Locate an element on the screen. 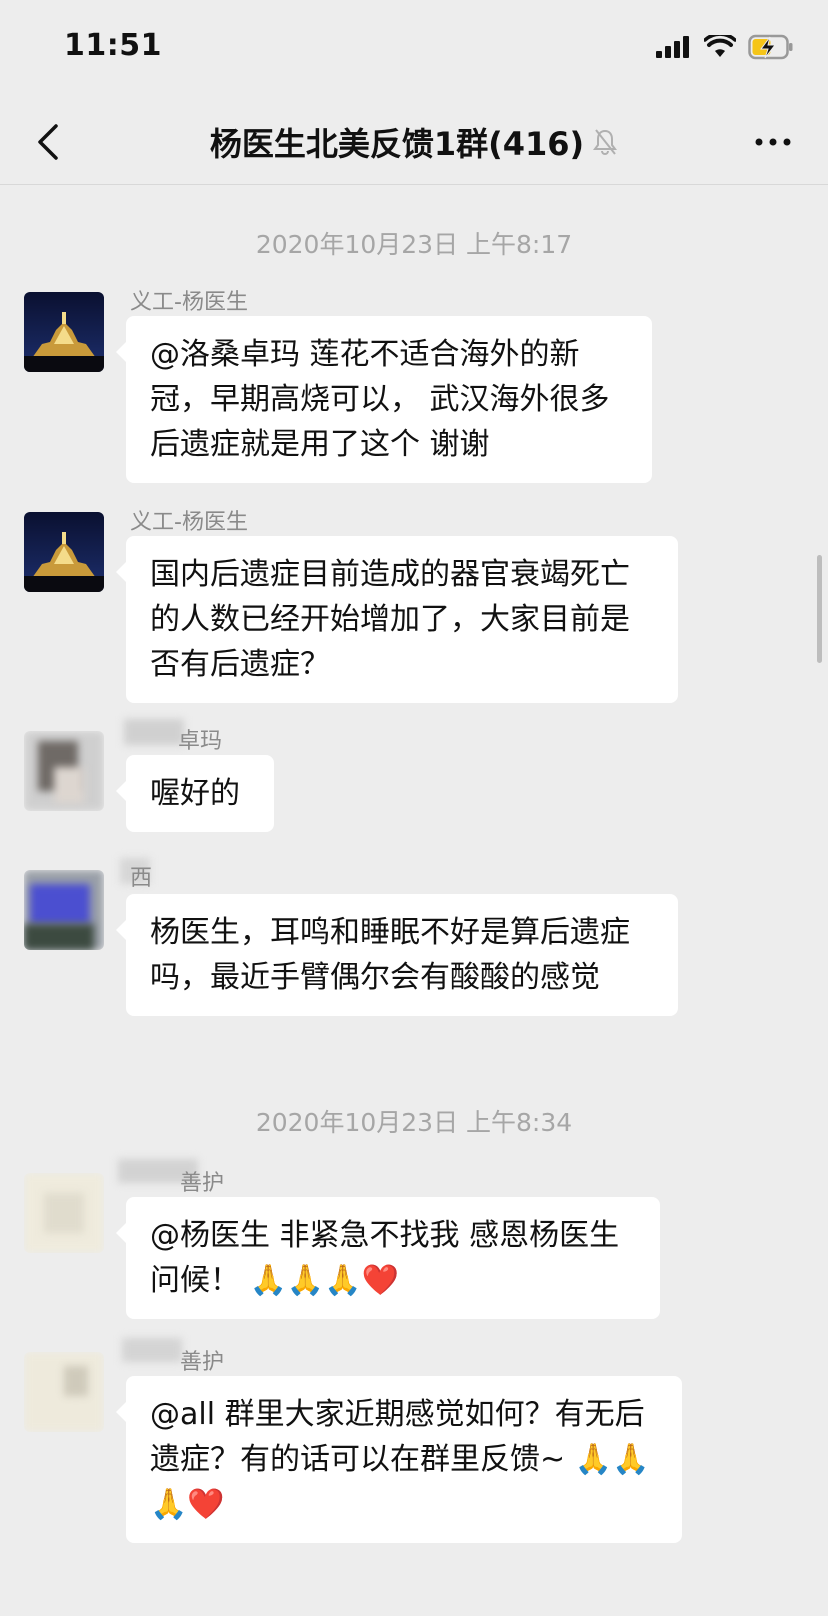 This screenshot has width=828, height=1616. timestamp: 2020年10月23日 上午8:34 is located at coordinates (414, 1122).